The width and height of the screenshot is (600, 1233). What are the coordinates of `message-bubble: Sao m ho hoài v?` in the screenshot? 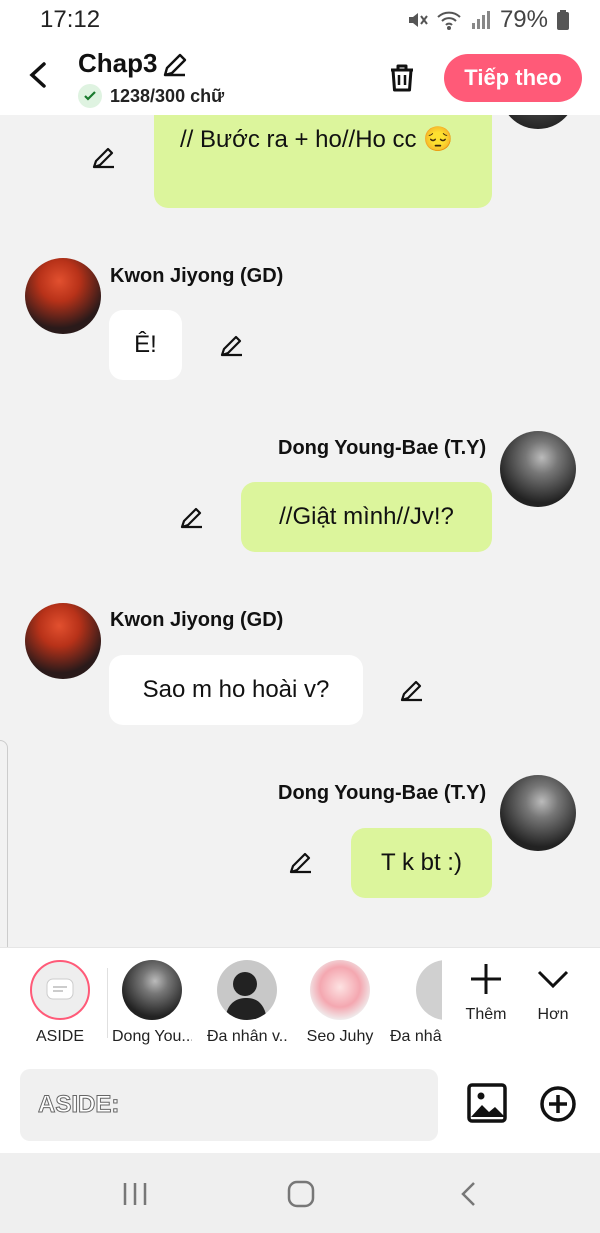 It's located at (236, 690).